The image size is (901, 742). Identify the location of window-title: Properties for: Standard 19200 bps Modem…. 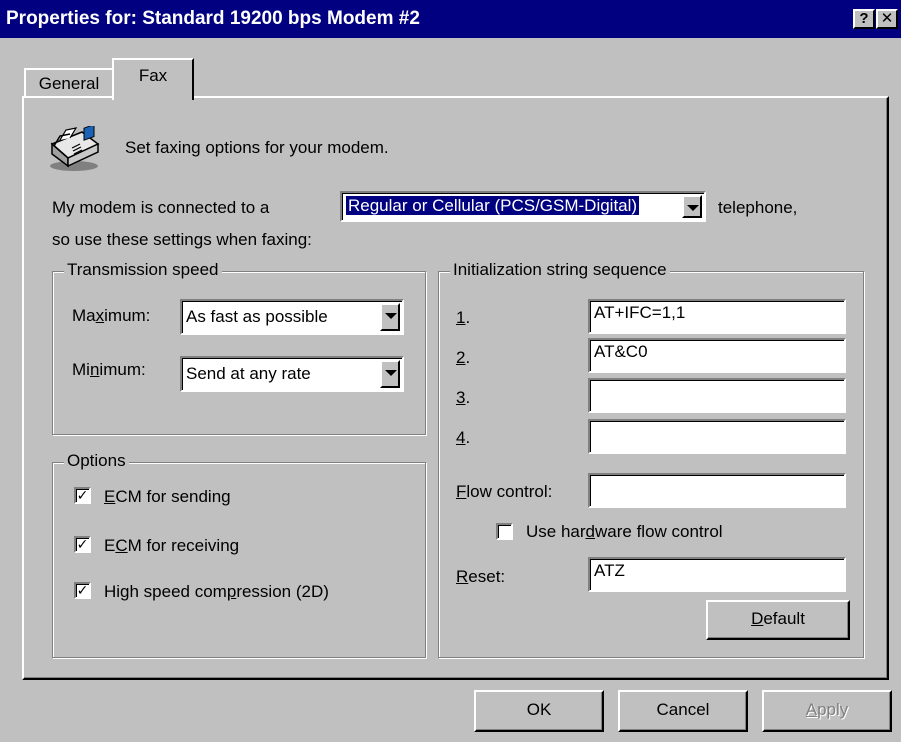
(213, 18).